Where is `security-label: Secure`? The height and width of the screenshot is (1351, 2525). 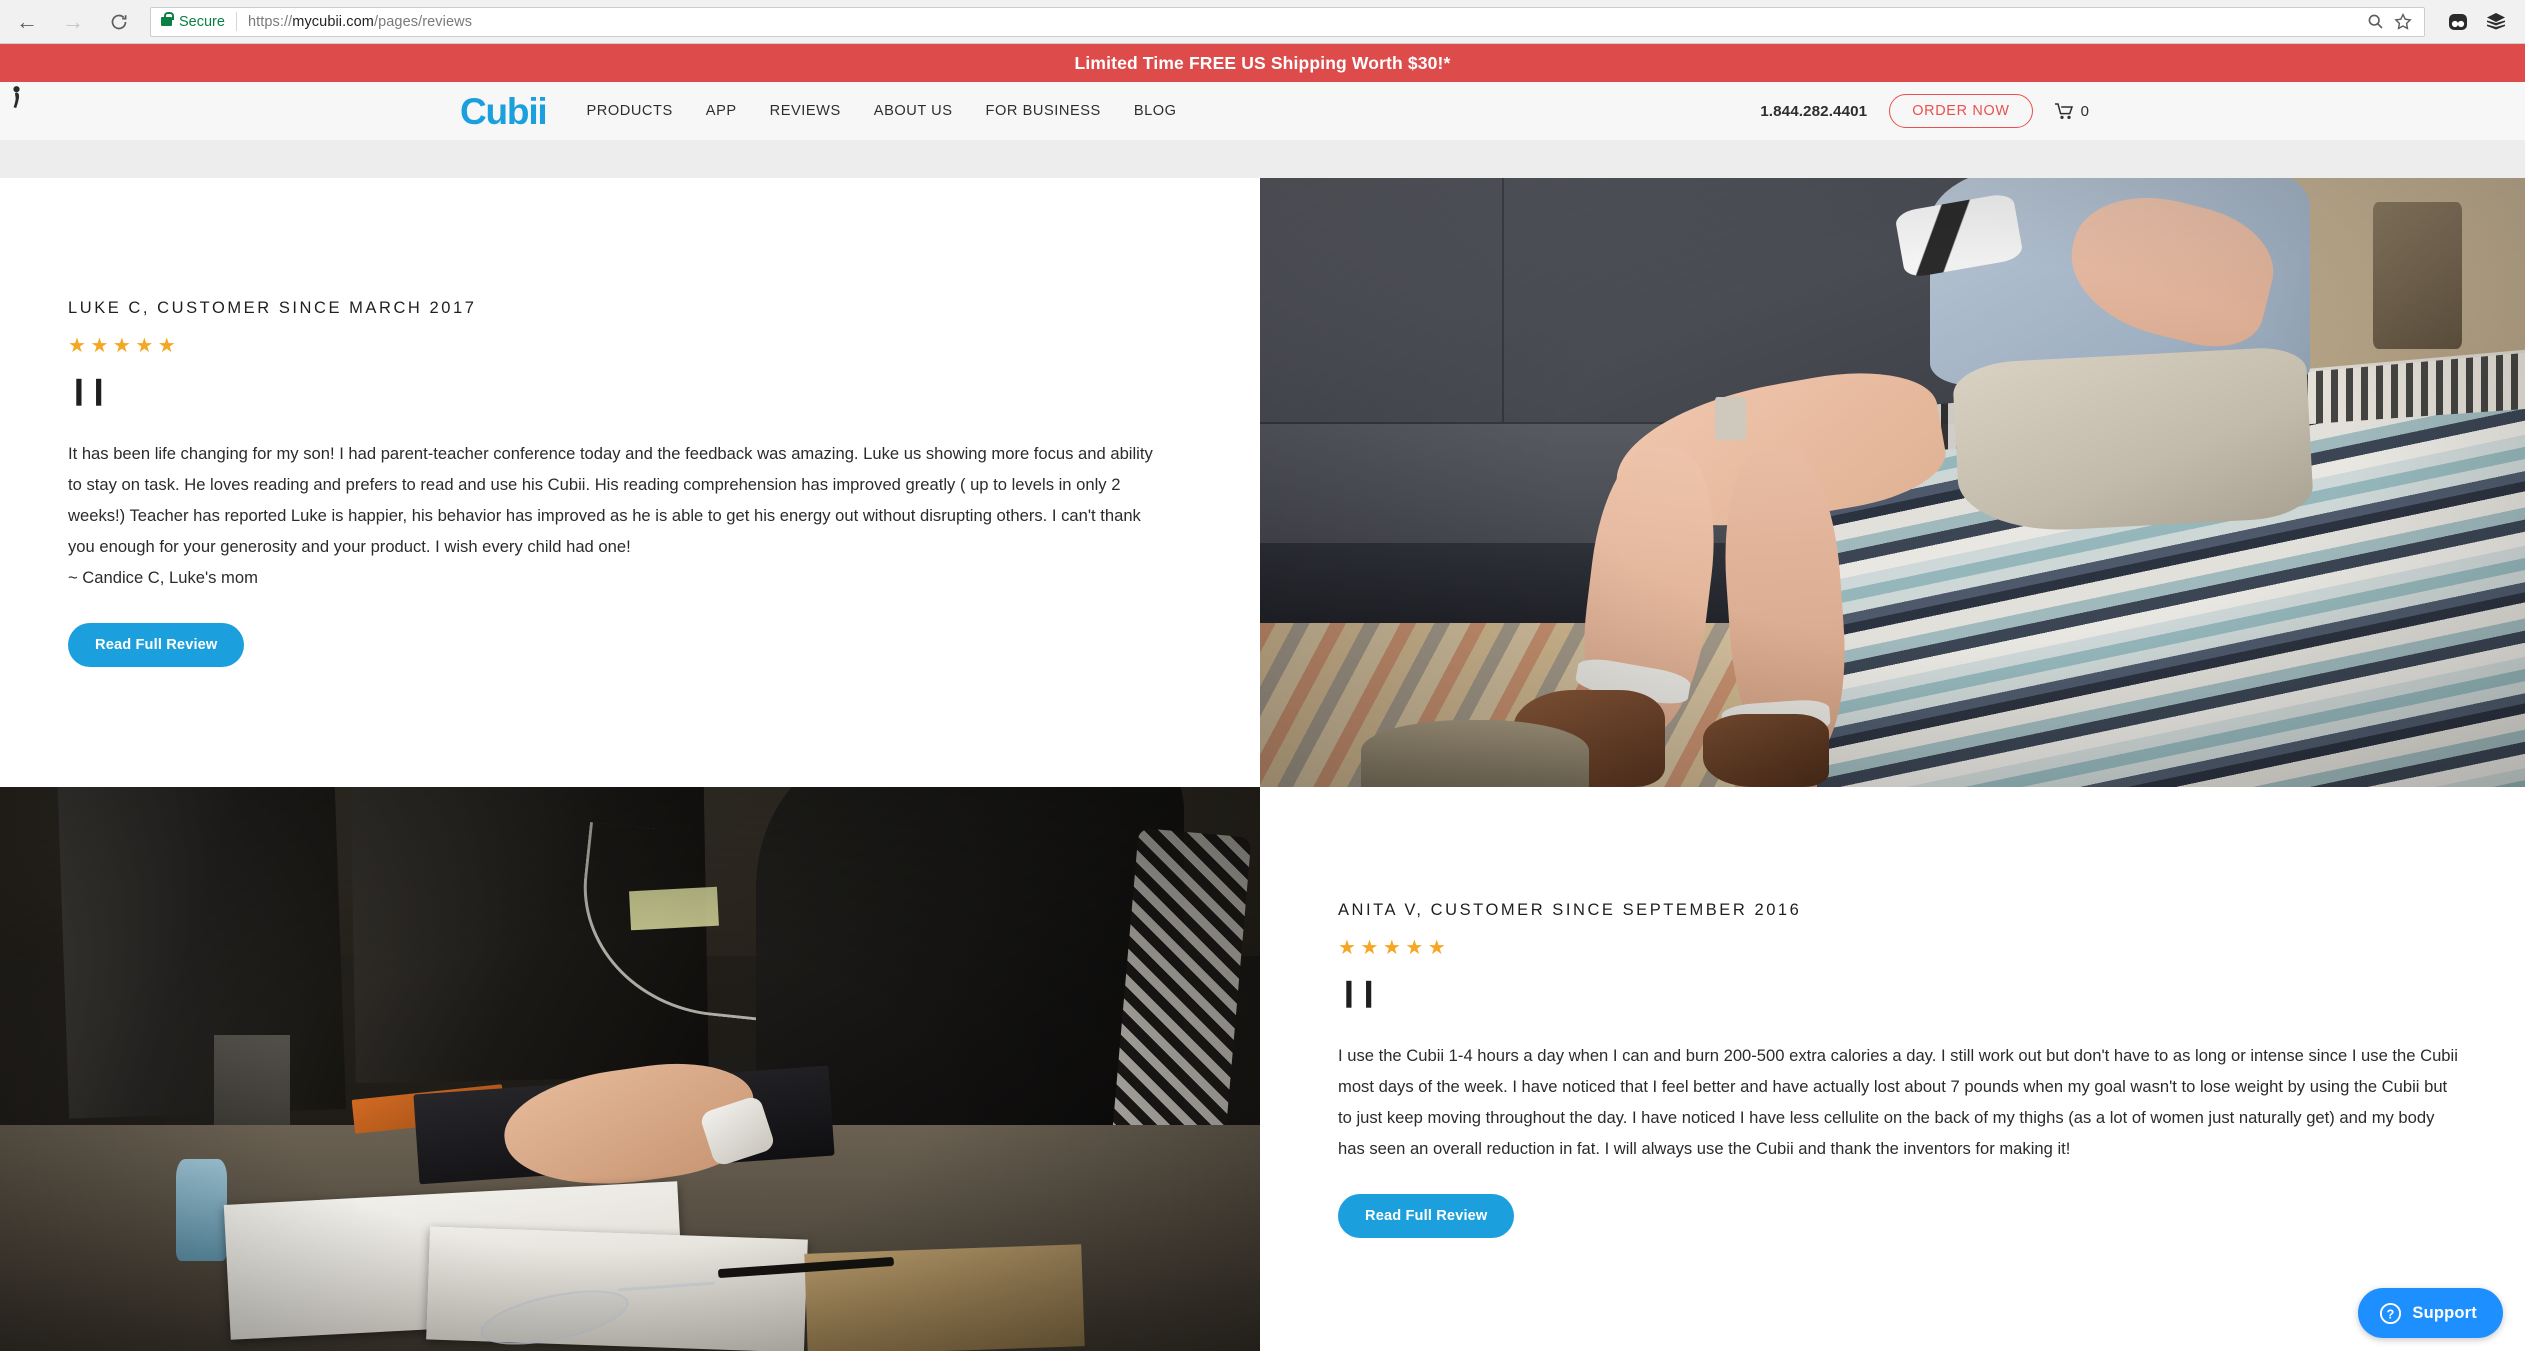 security-label: Secure is located at coordinates (202, 21).